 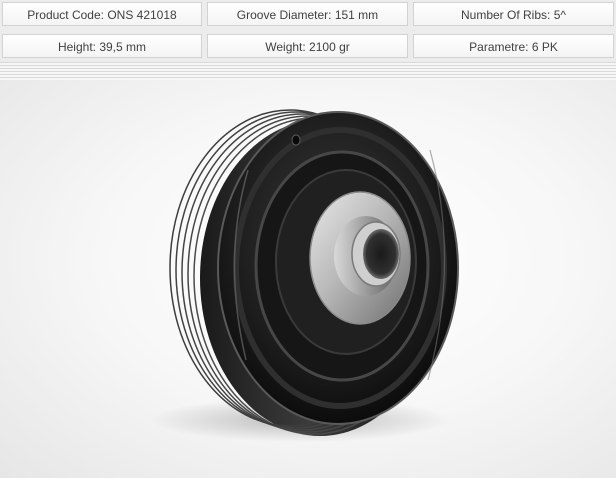 I want to click on stripe-divider, so click(x=308, y=71).